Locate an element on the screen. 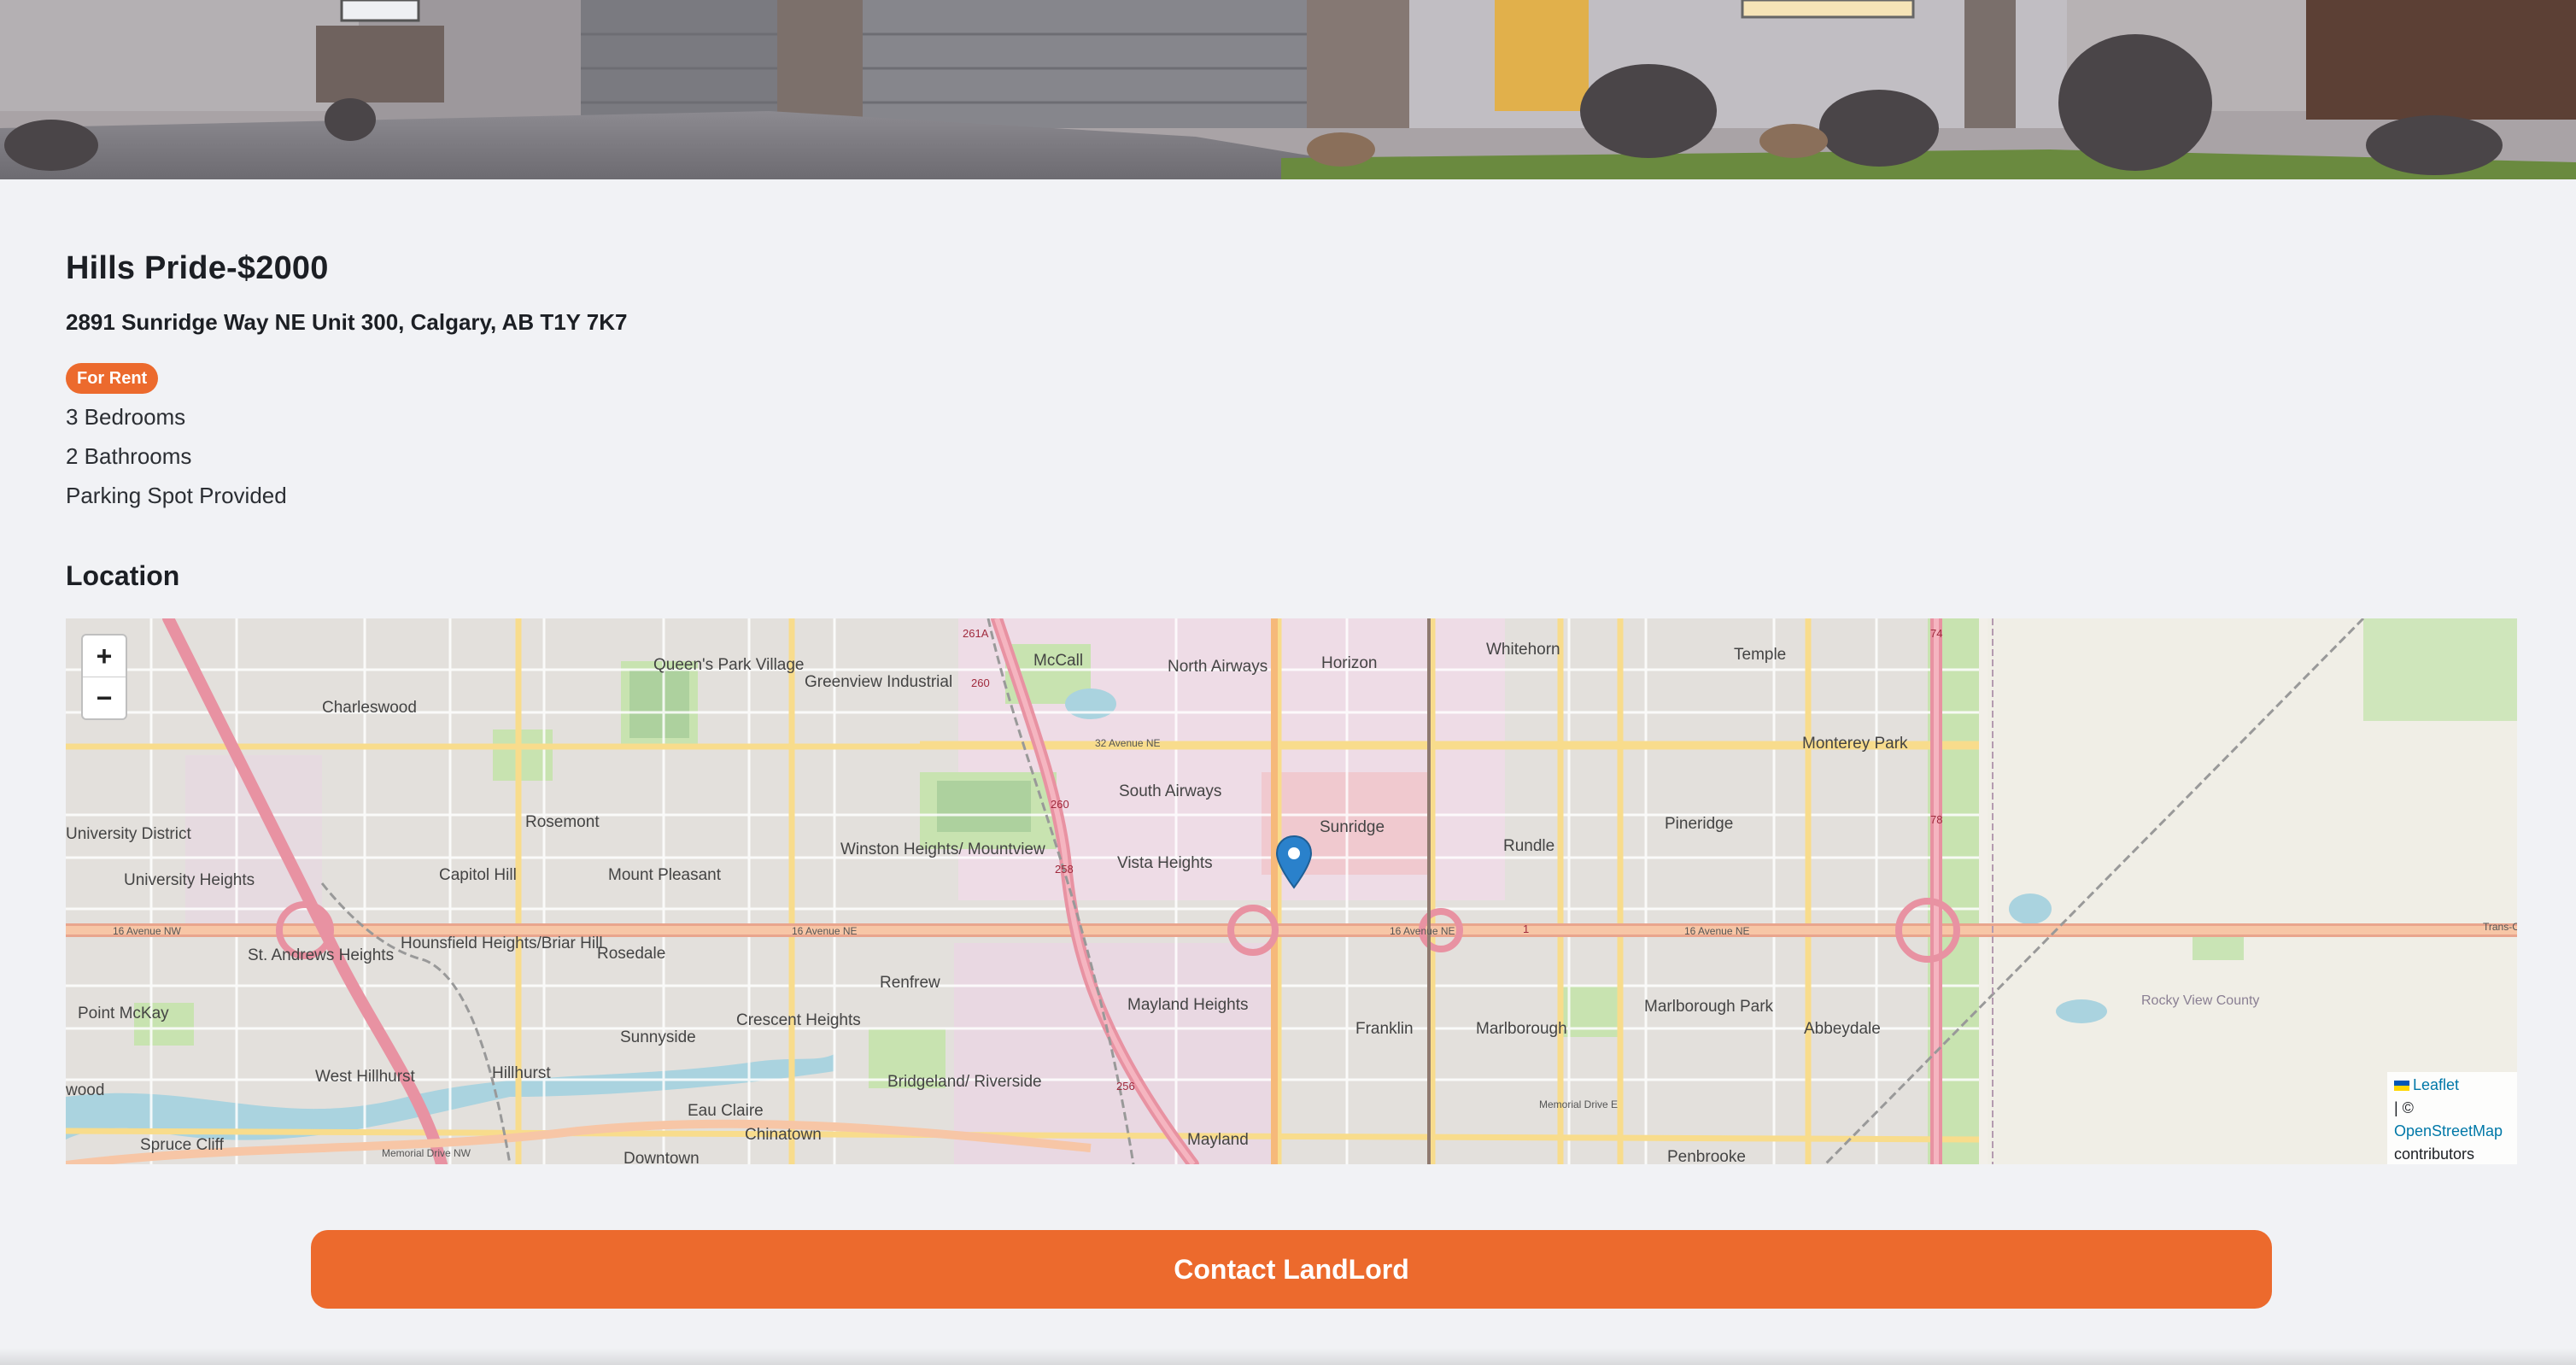  map-zoom-control: + − is located at coordinates (104, 677).